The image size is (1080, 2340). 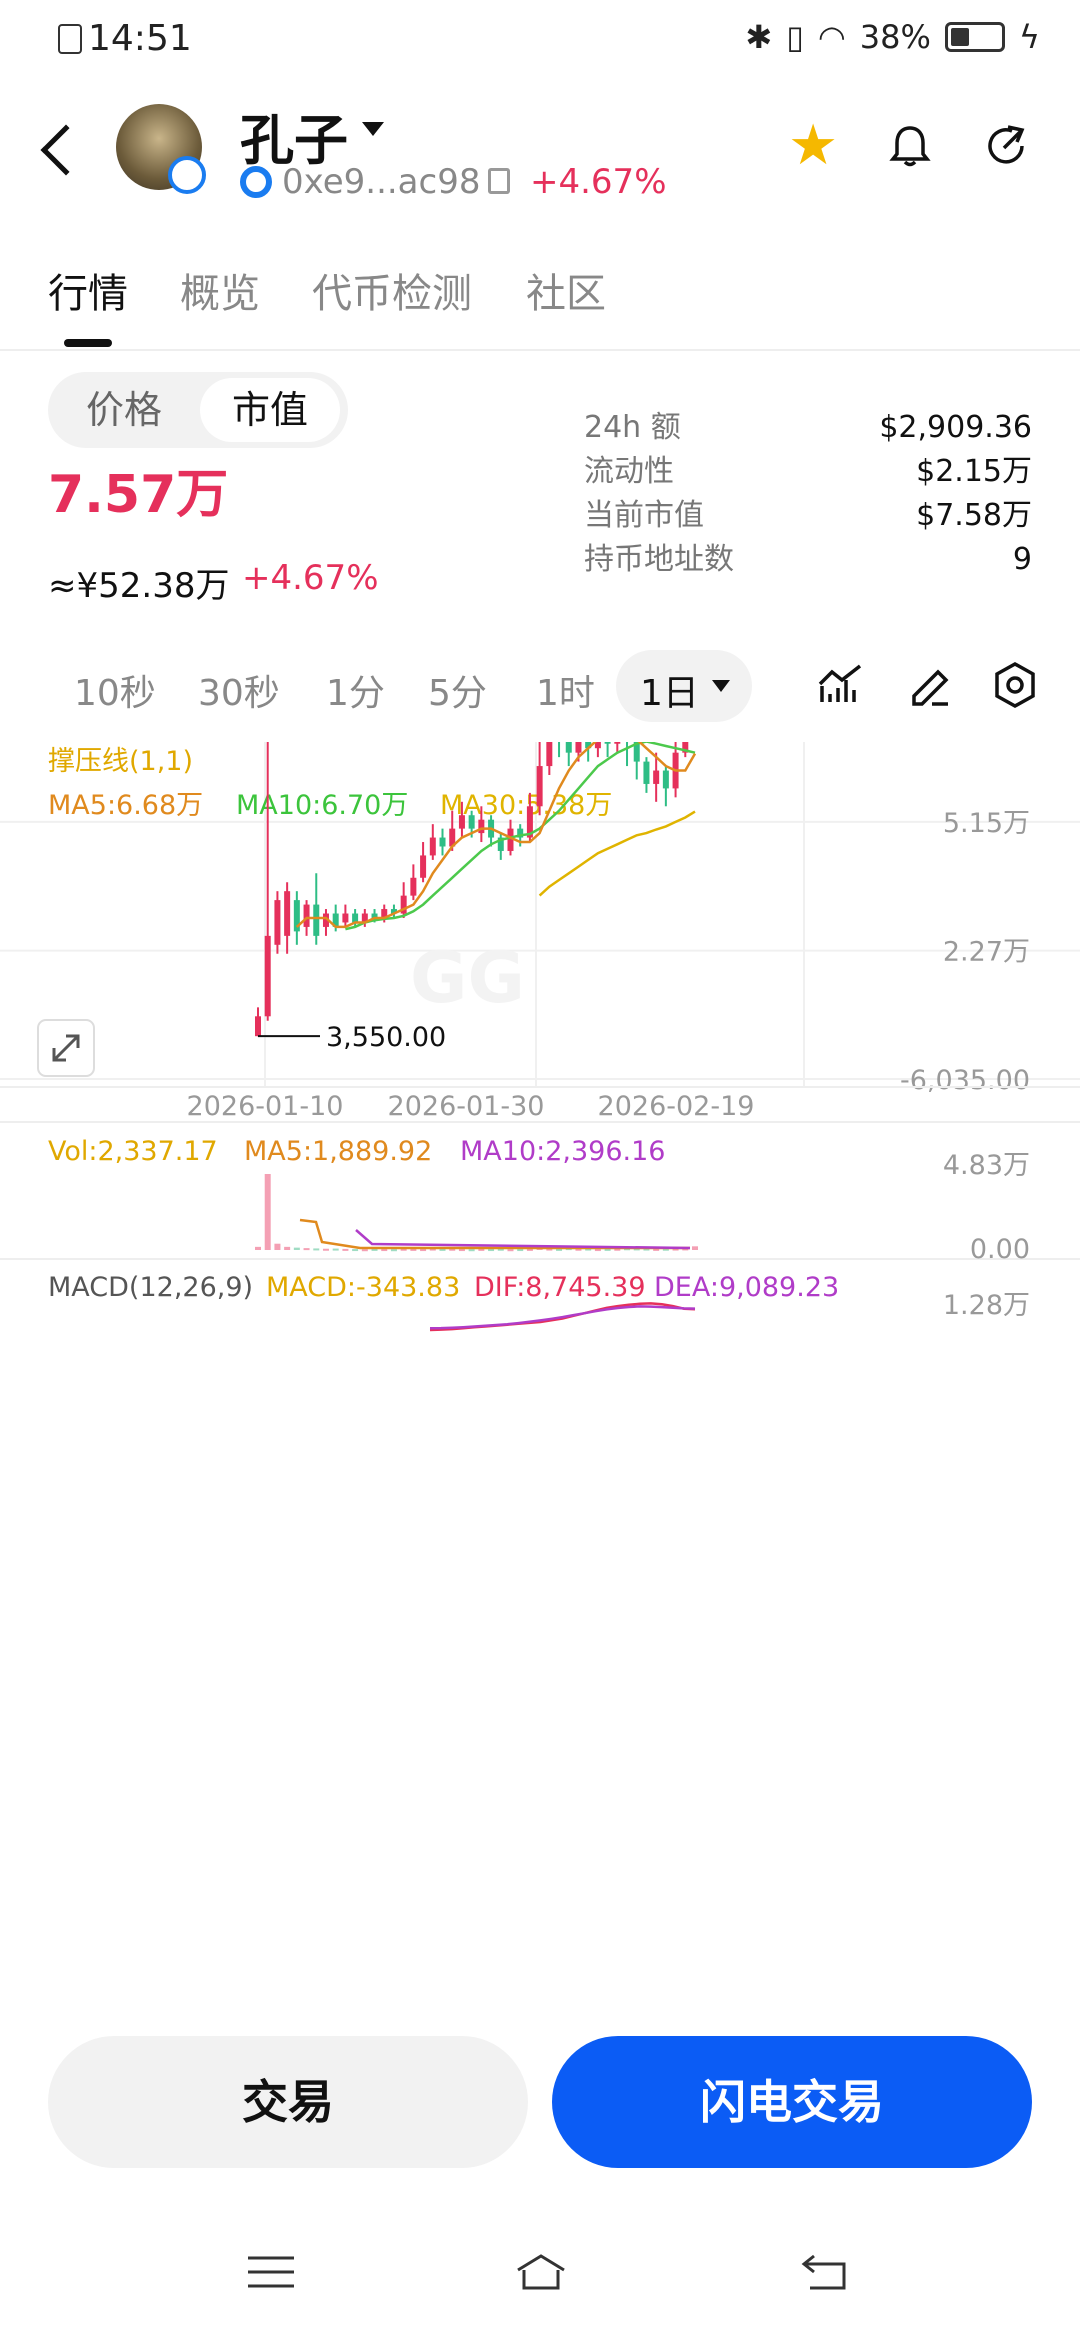 What do you see at coordinates (746, 1287) in the screenshot?
I see `dea-label: DEA:9,089.23` at bounding box center [746, 1287].